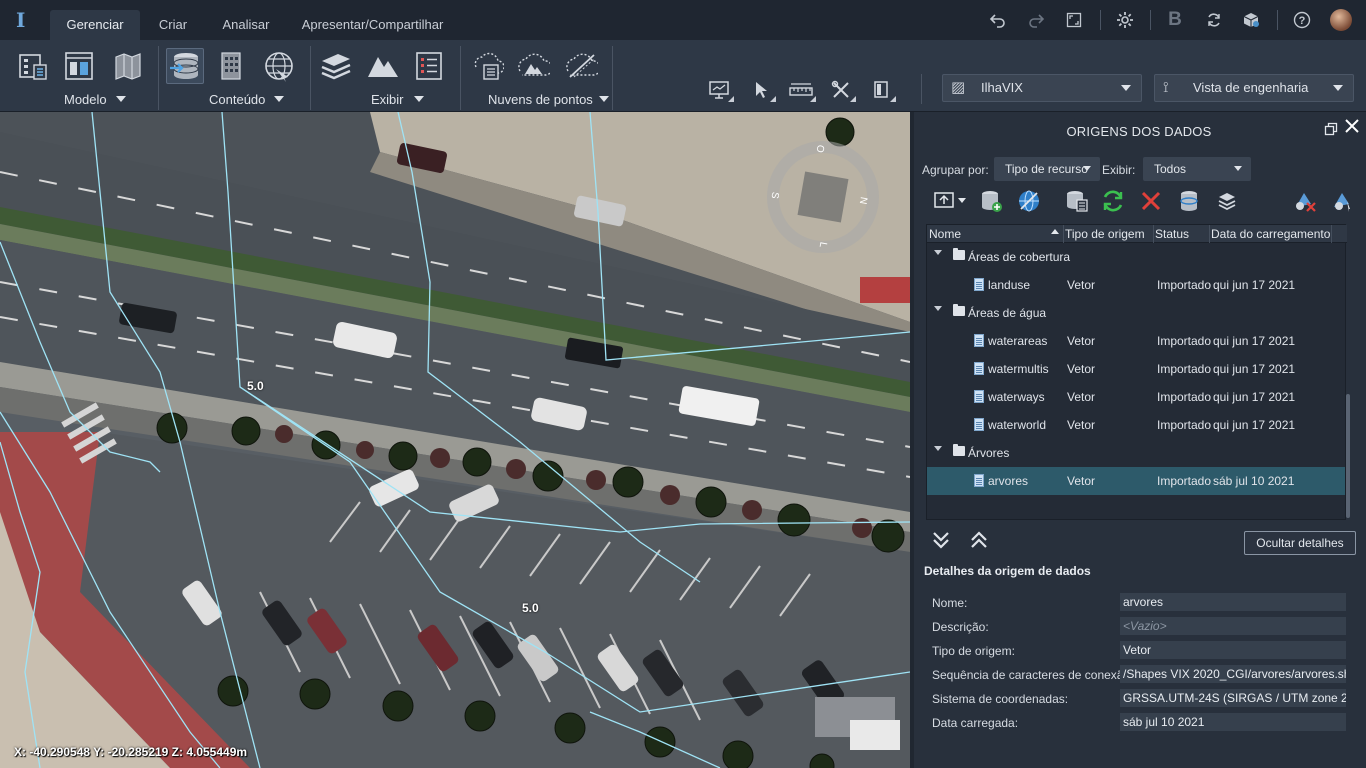 This screenshot has width=1366, height=768. What do you see at coordinates (1175, 20) in the screenshot?
I see `bim-b-icon: B` at bounding box center [1175, 20].